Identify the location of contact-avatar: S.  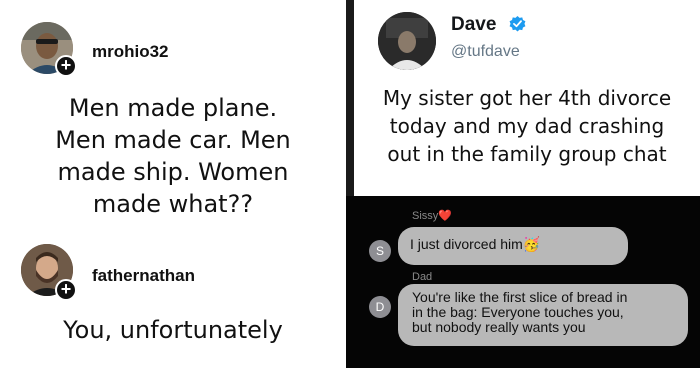
(380, 251).